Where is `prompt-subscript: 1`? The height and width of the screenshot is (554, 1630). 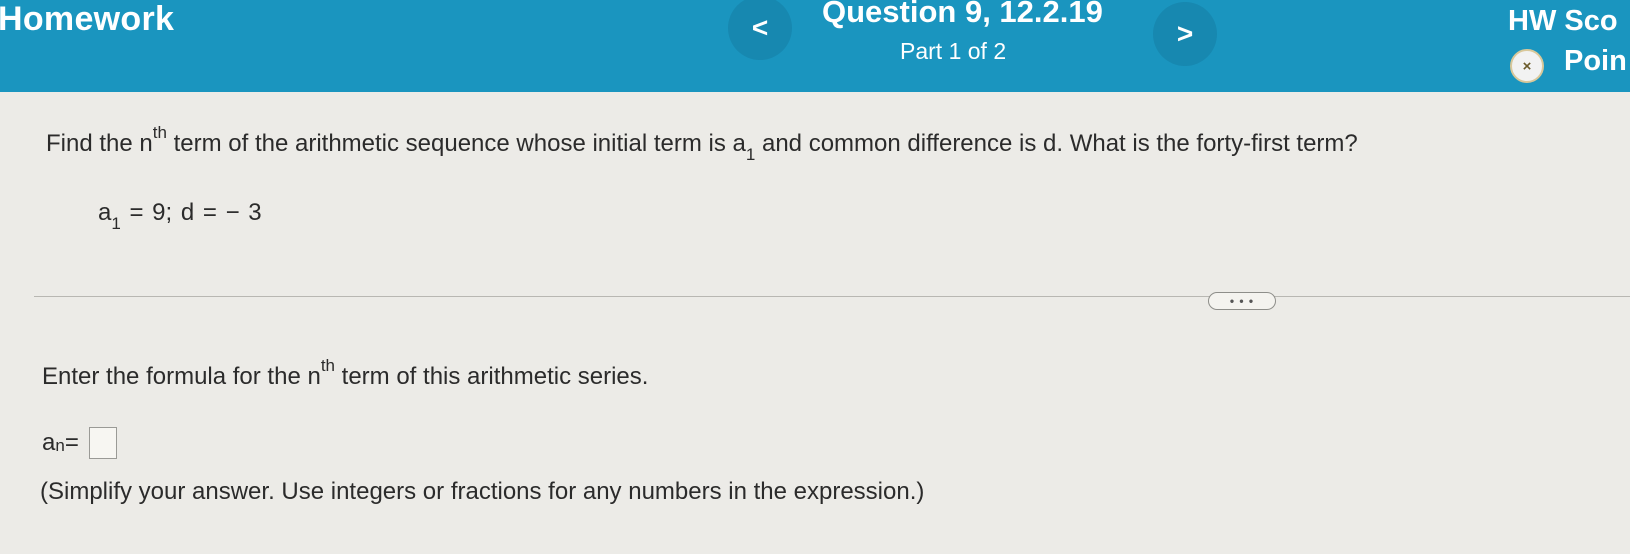
prompt-subscript: 1 is located at coordinates (750, 154).